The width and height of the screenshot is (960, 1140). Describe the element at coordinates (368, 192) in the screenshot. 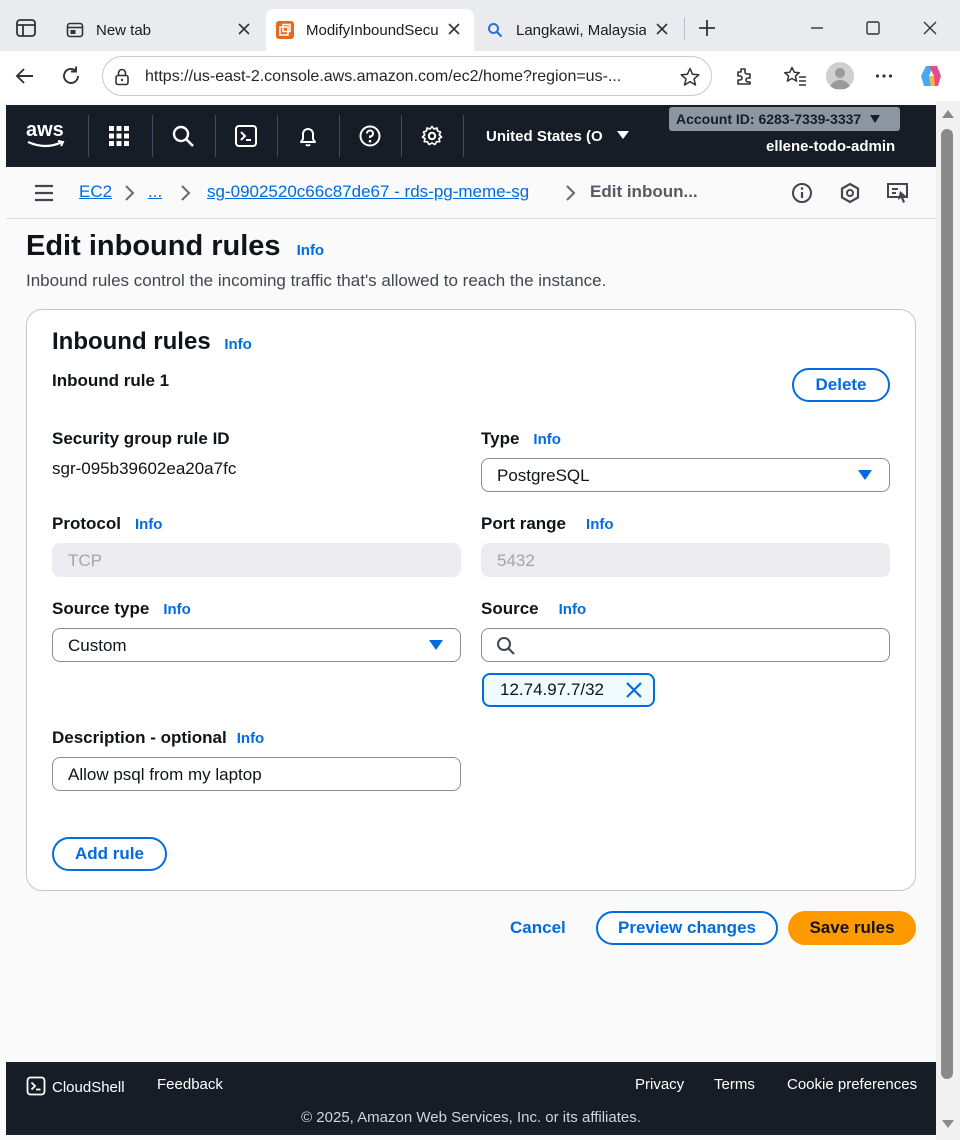

I see `breadcrumb-security-group: sg-0902520c66c87de67 - rds-pg-meme-sg` at that location.